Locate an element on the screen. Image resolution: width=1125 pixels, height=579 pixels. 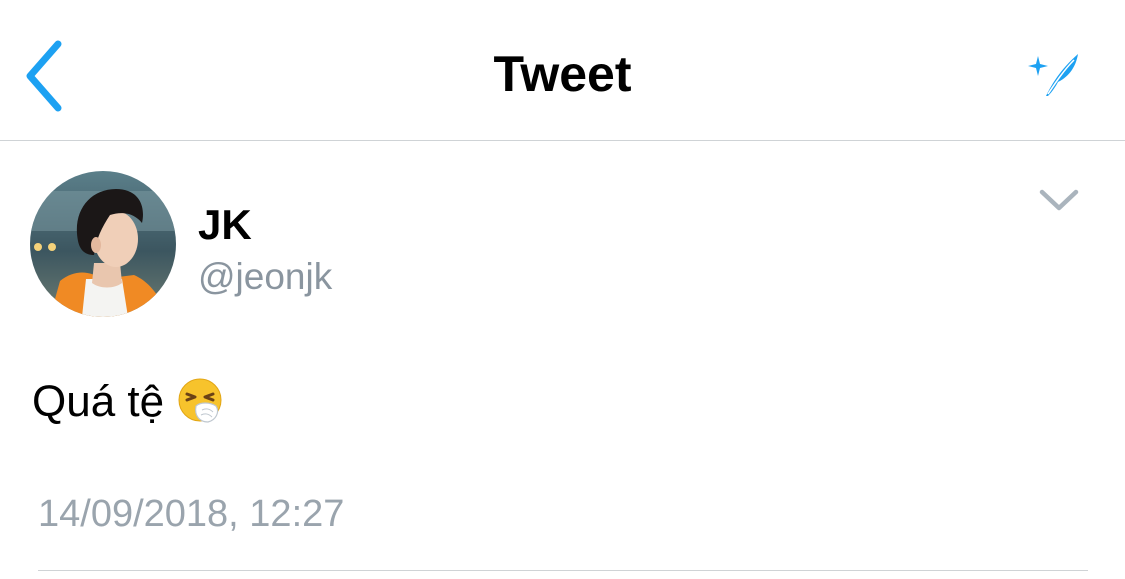
author-handle: @jeonjk is located at coordinates (265, 277).